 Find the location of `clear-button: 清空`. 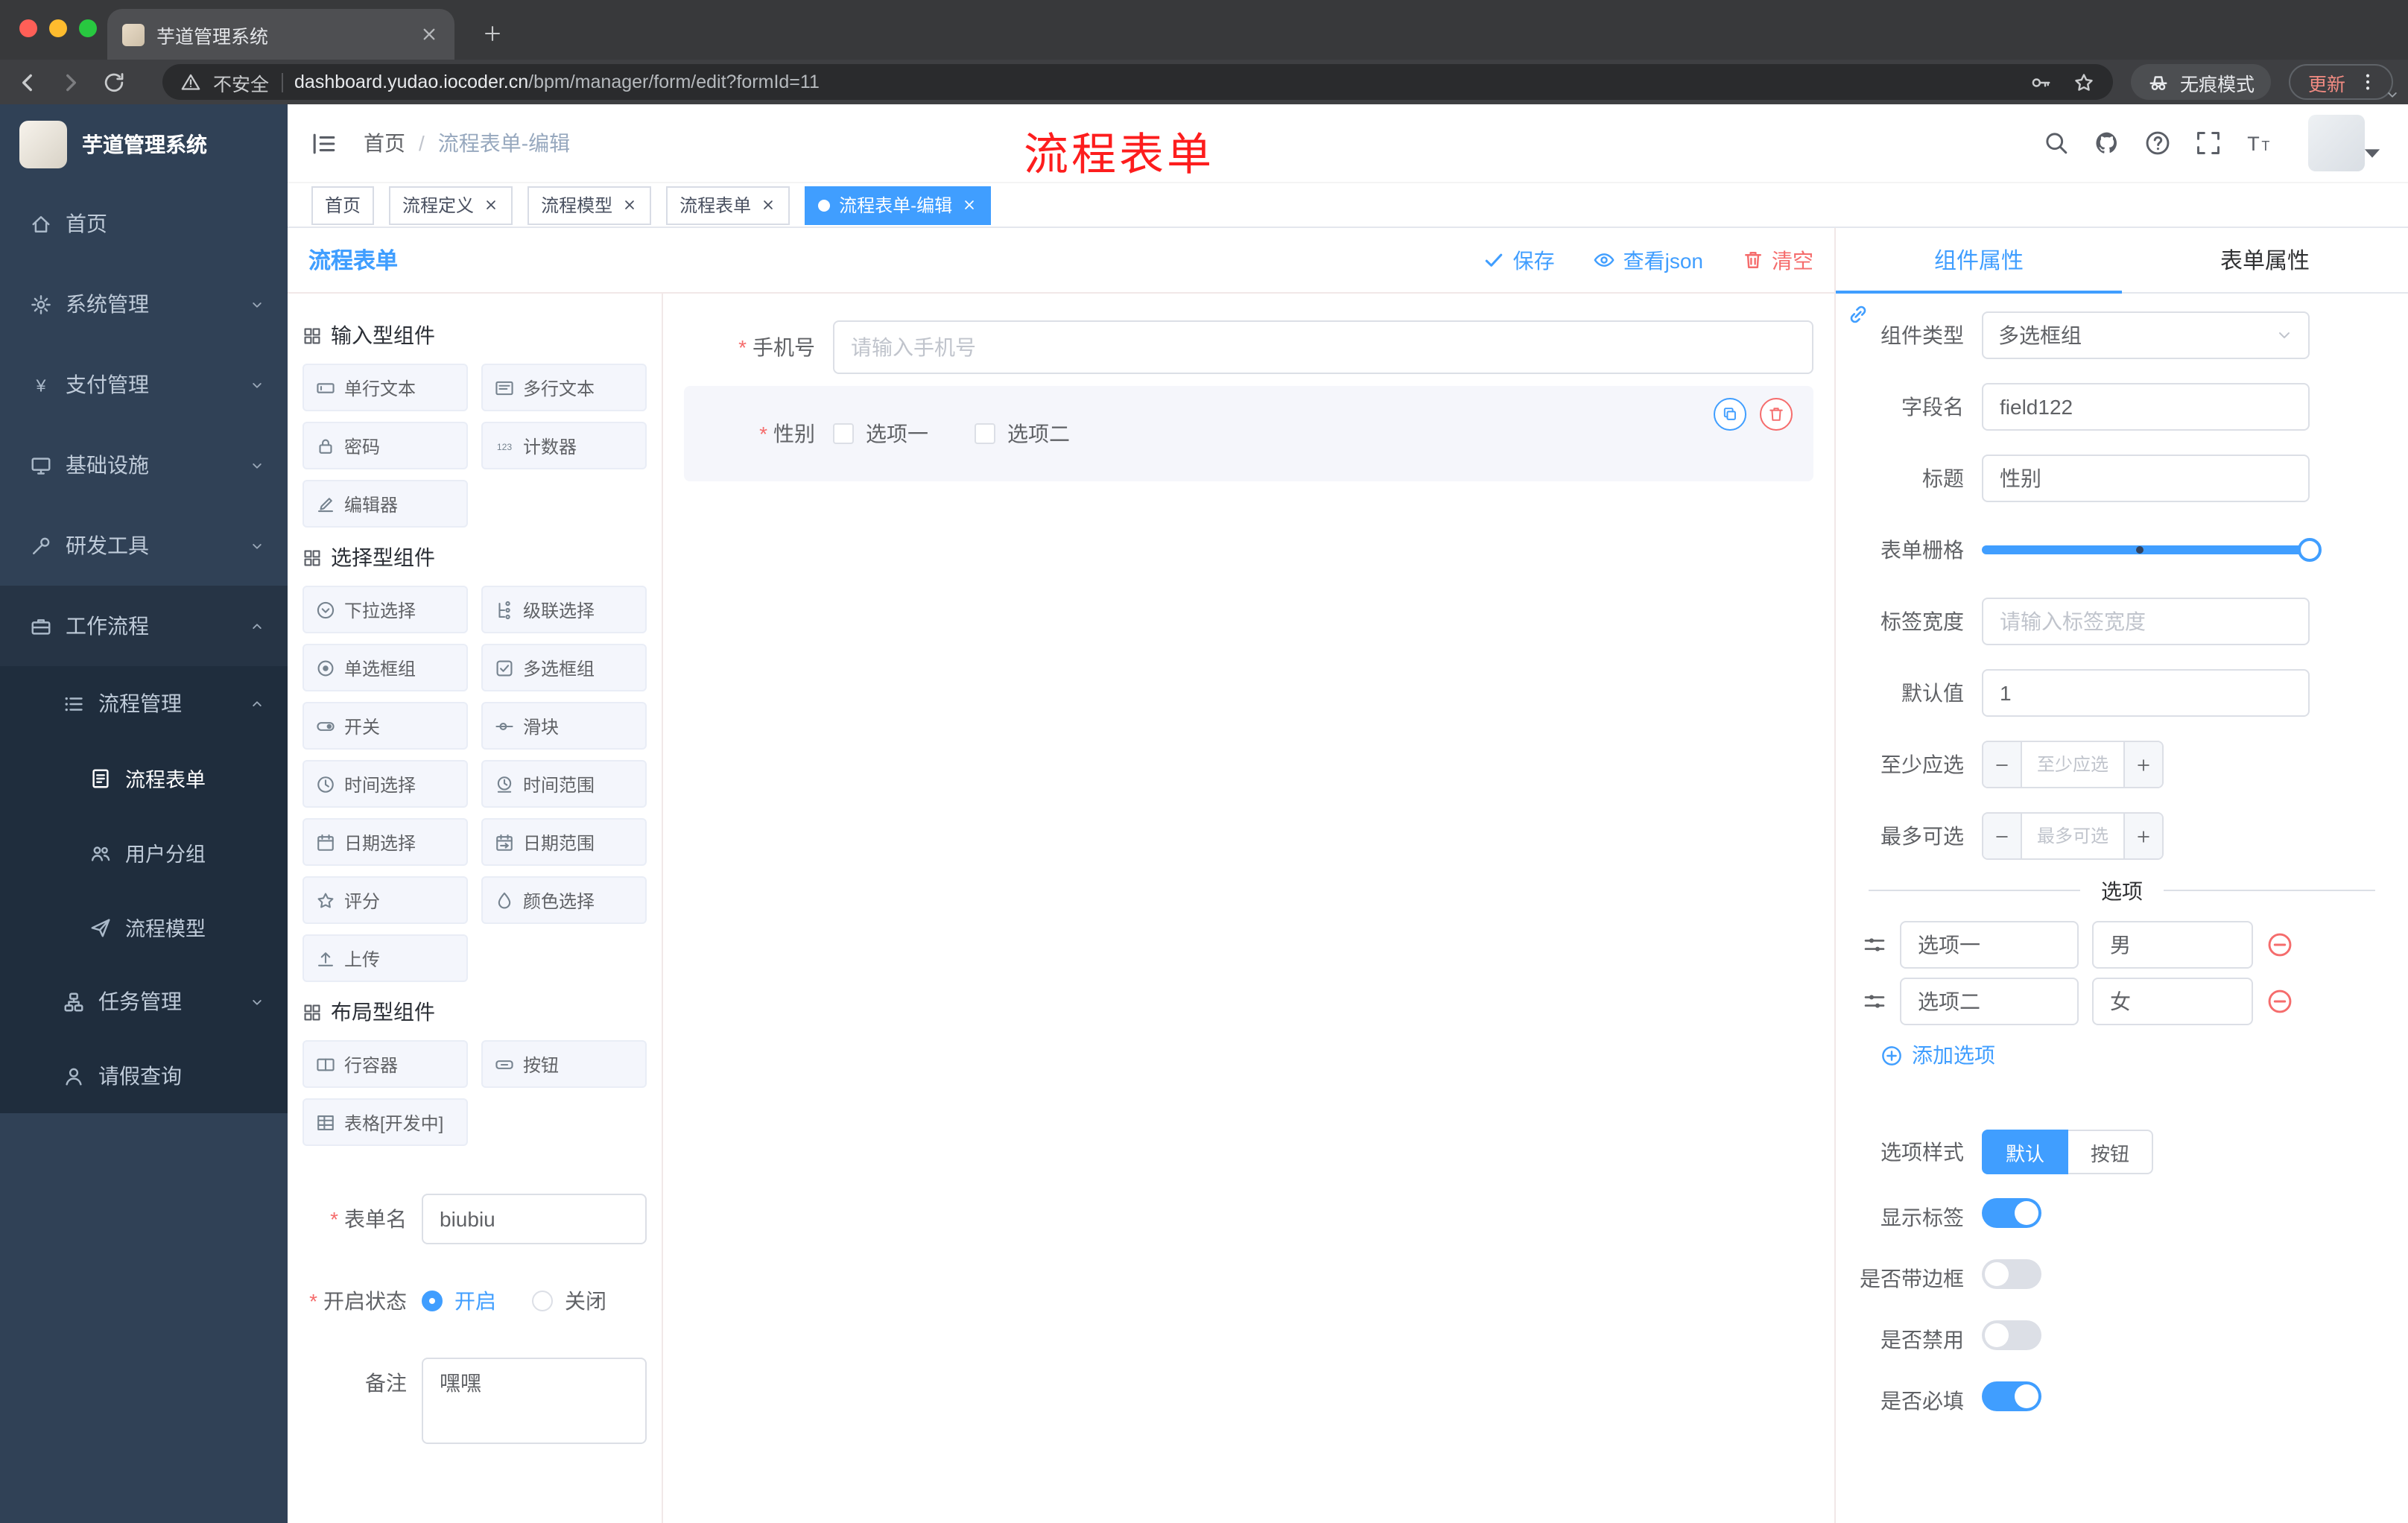

clear-button: 清空 is located at coordinates (1777, 260).